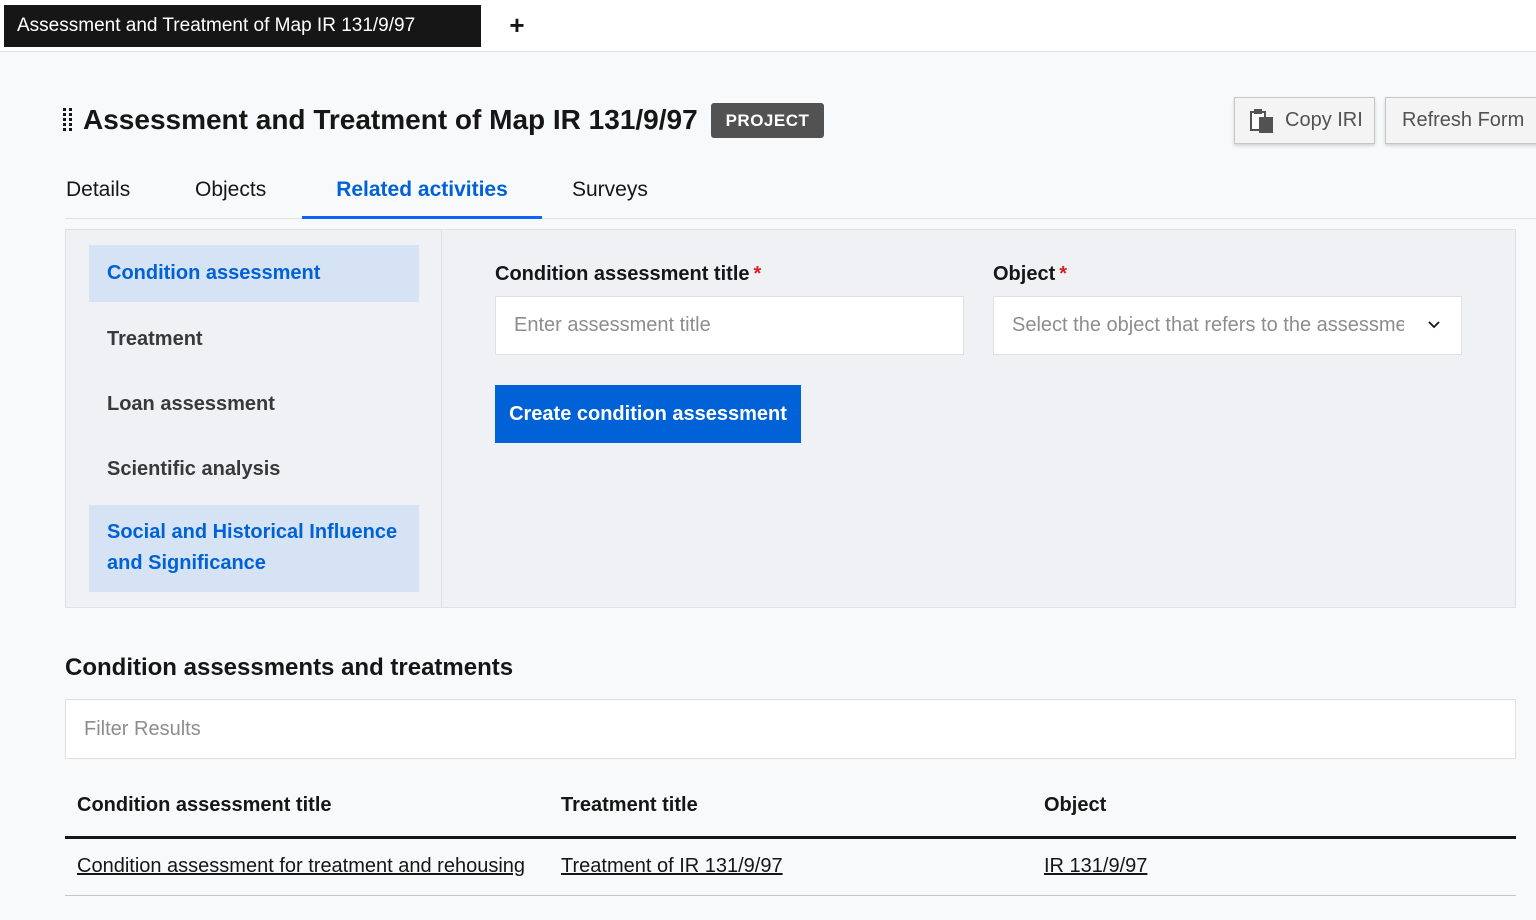  What do you see at coordinates (230, 193) in the screenshot?
I see `tab-objects: Objects` at bounding box center [230, 193].